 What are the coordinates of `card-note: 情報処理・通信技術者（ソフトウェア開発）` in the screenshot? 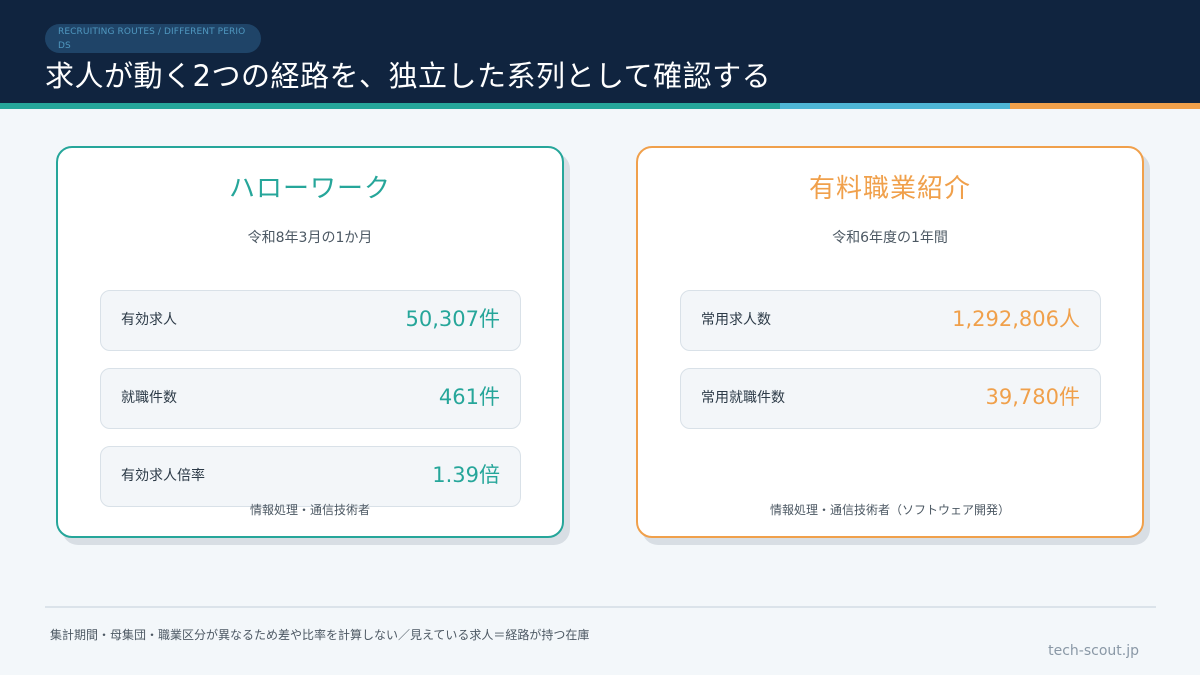 It's located at (889, 510).